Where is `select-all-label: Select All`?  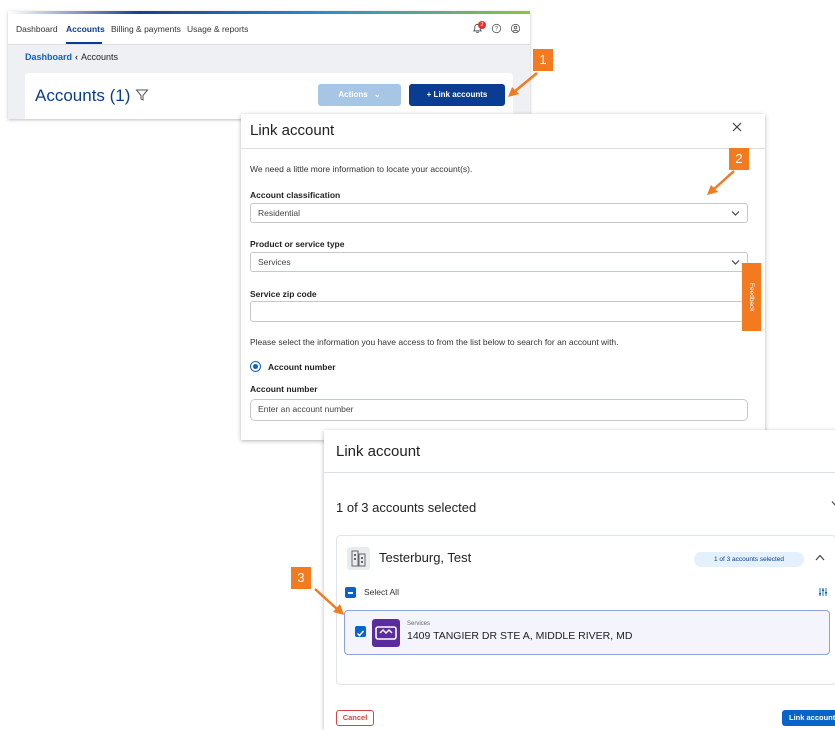 select-all-label: Select All is located at coordinates (381, 592).